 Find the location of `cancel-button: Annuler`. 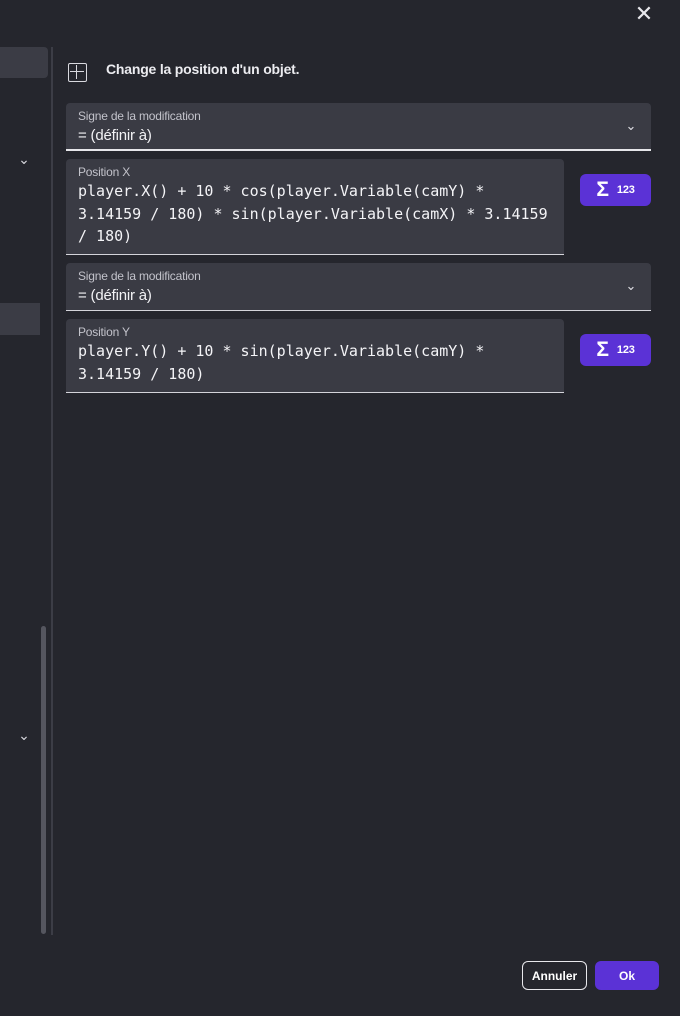

cancel-button: Annuler is located at coordinates (554, 975).